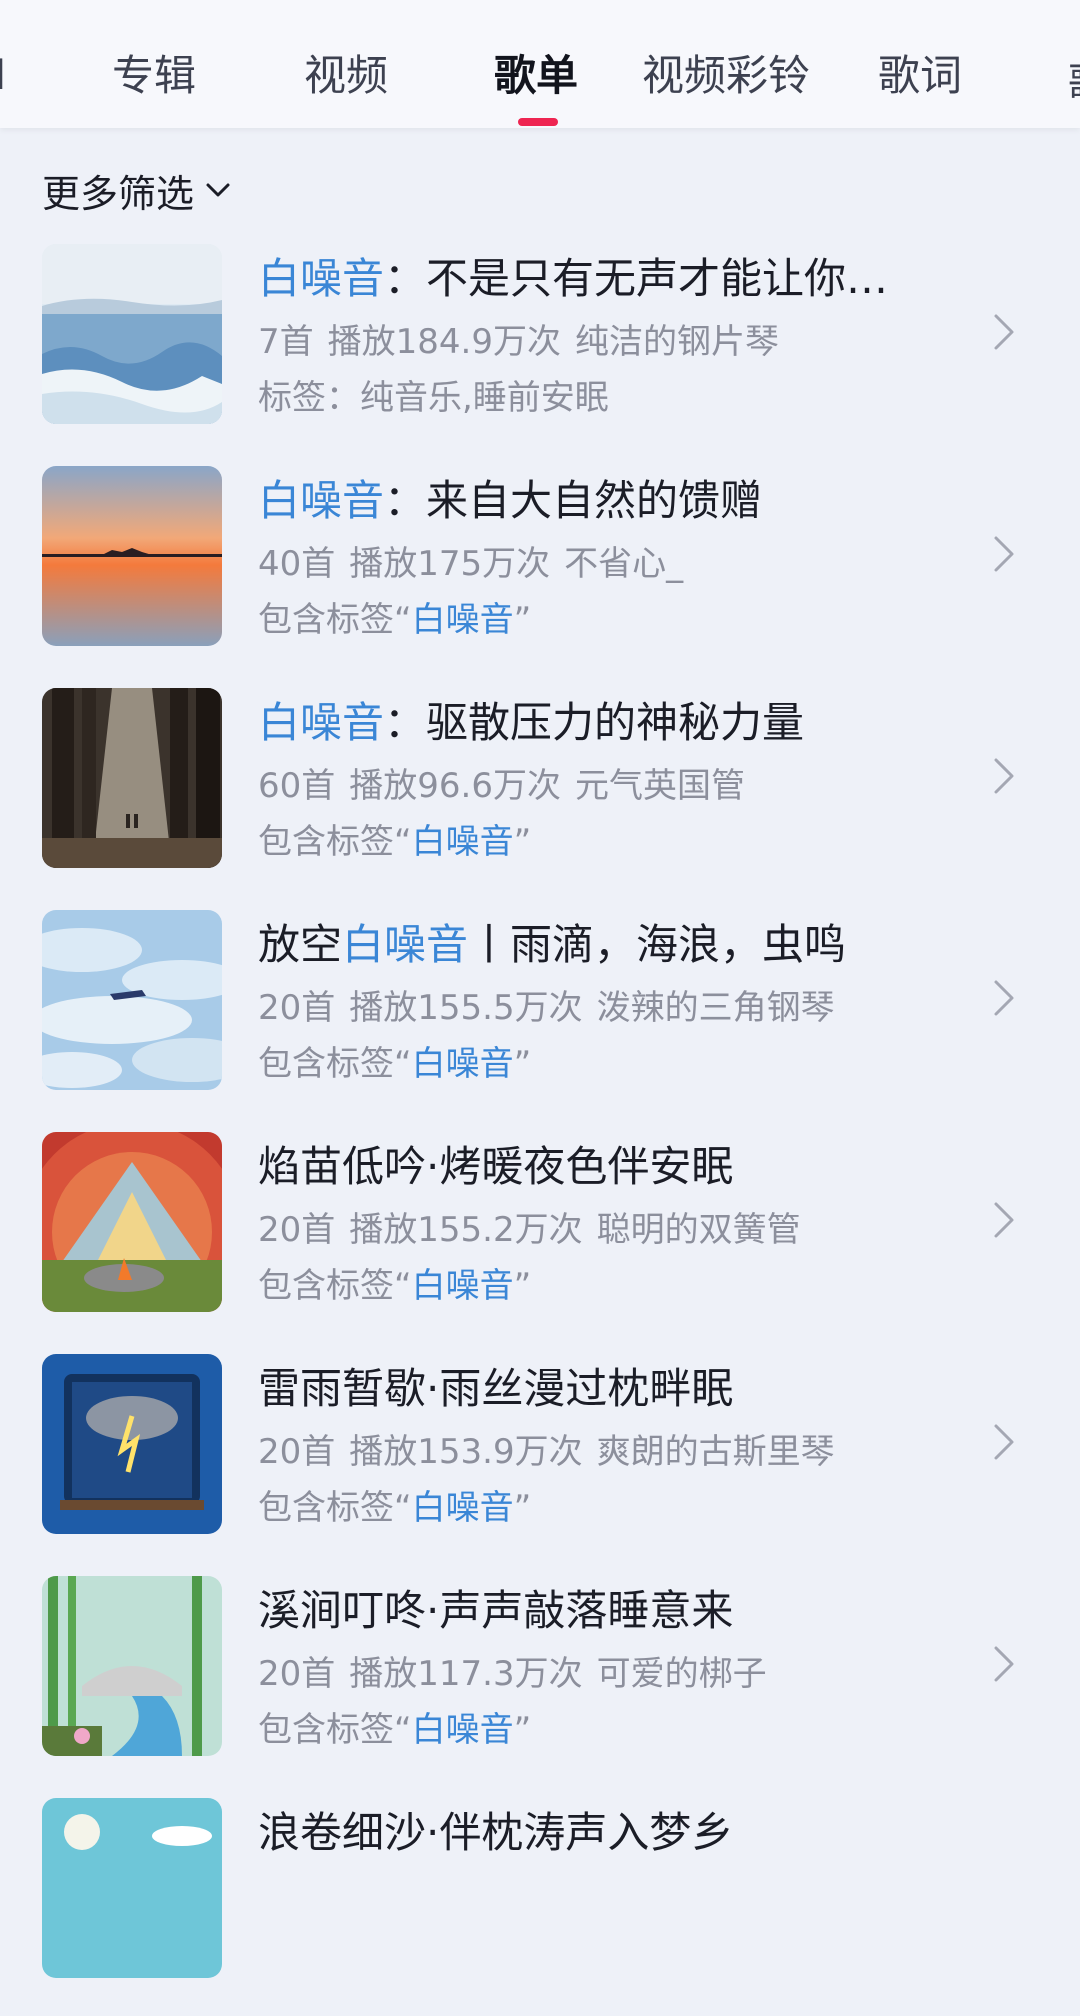  I want to click on playlist-meta: 60首 播放96.6万次 元气英国管, so click(501, 786).